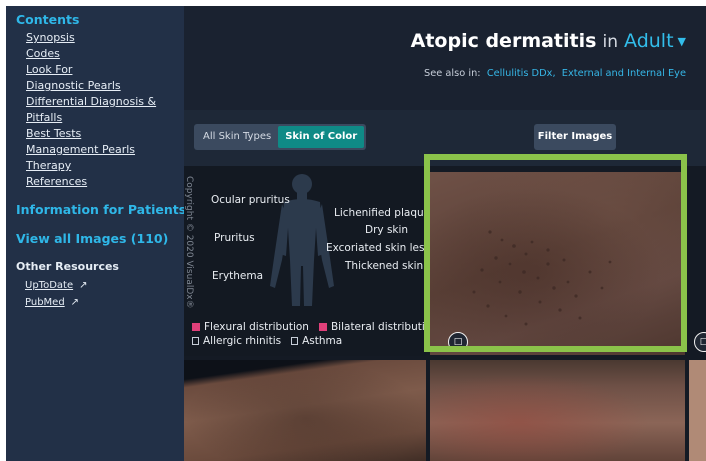 This screenshot has width=706, height=461. What do you see at coordinates (242, 341) in the screenshot?
I see `legend-allergic-rhinitis: Allergic rhinitis` at bounding box center [242, 341].